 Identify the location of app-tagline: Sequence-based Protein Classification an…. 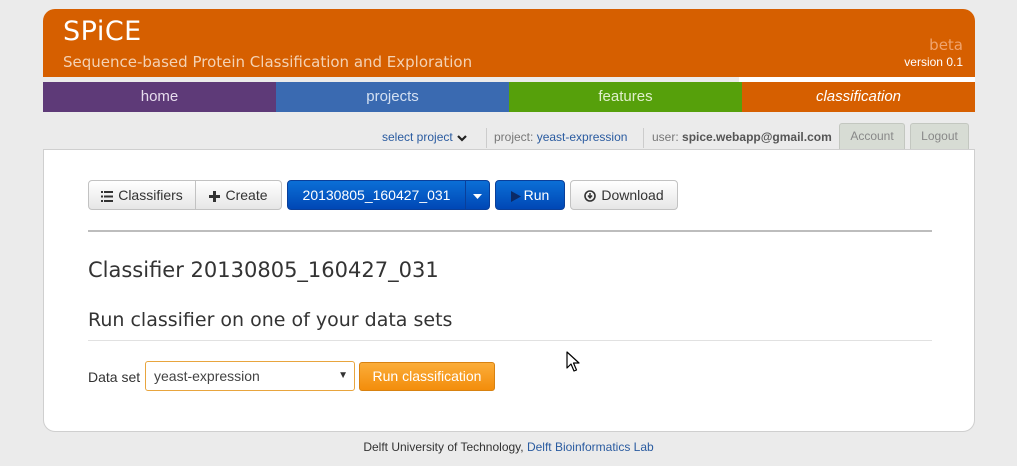
(268, 62).